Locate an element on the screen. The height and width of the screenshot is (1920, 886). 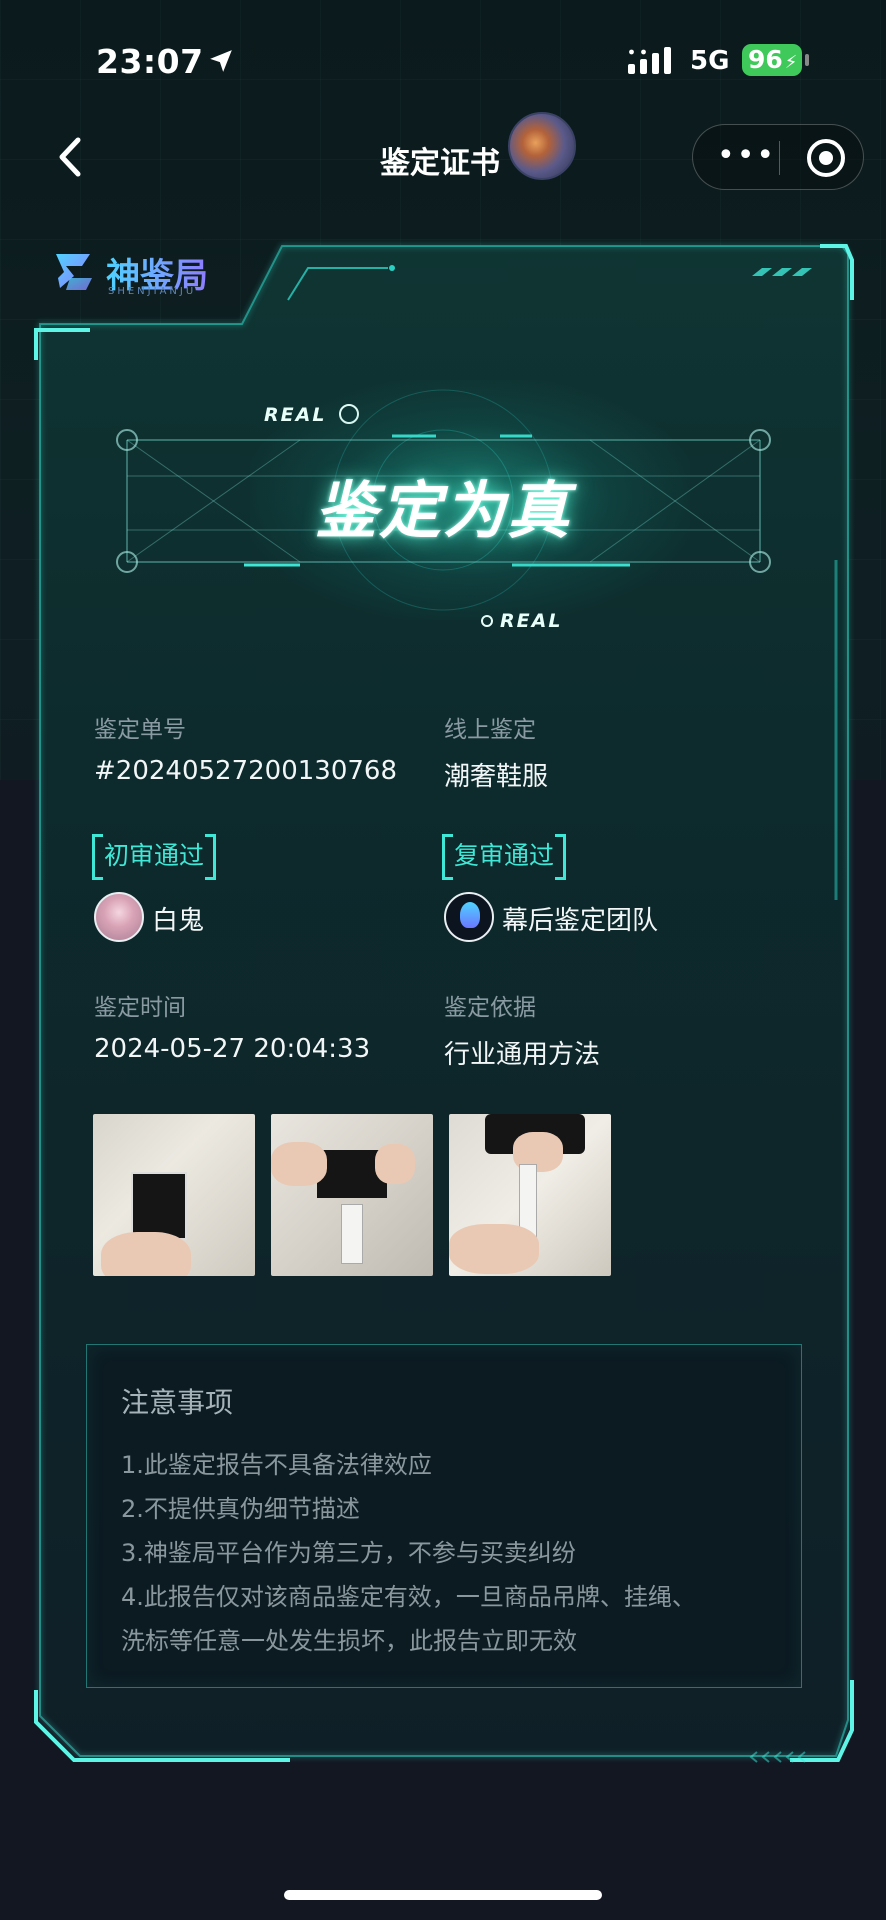
notice-line-1: 1.此鉴定报告不具备法律效应 is located at coordinates (276, 1465).